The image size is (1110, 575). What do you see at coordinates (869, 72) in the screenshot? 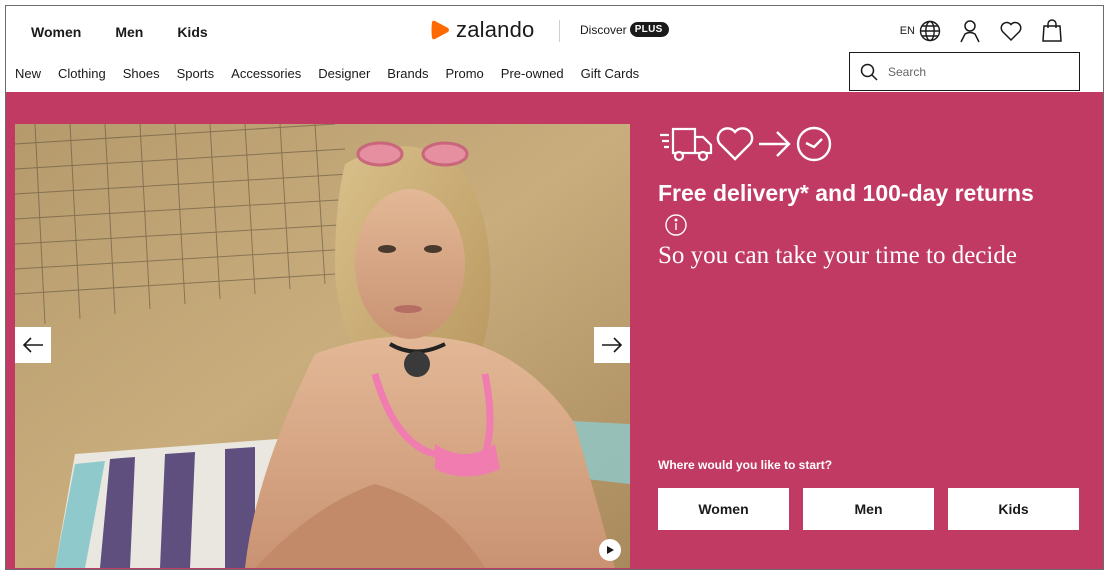
I see `search-icon` at bounding box center [869, 72].